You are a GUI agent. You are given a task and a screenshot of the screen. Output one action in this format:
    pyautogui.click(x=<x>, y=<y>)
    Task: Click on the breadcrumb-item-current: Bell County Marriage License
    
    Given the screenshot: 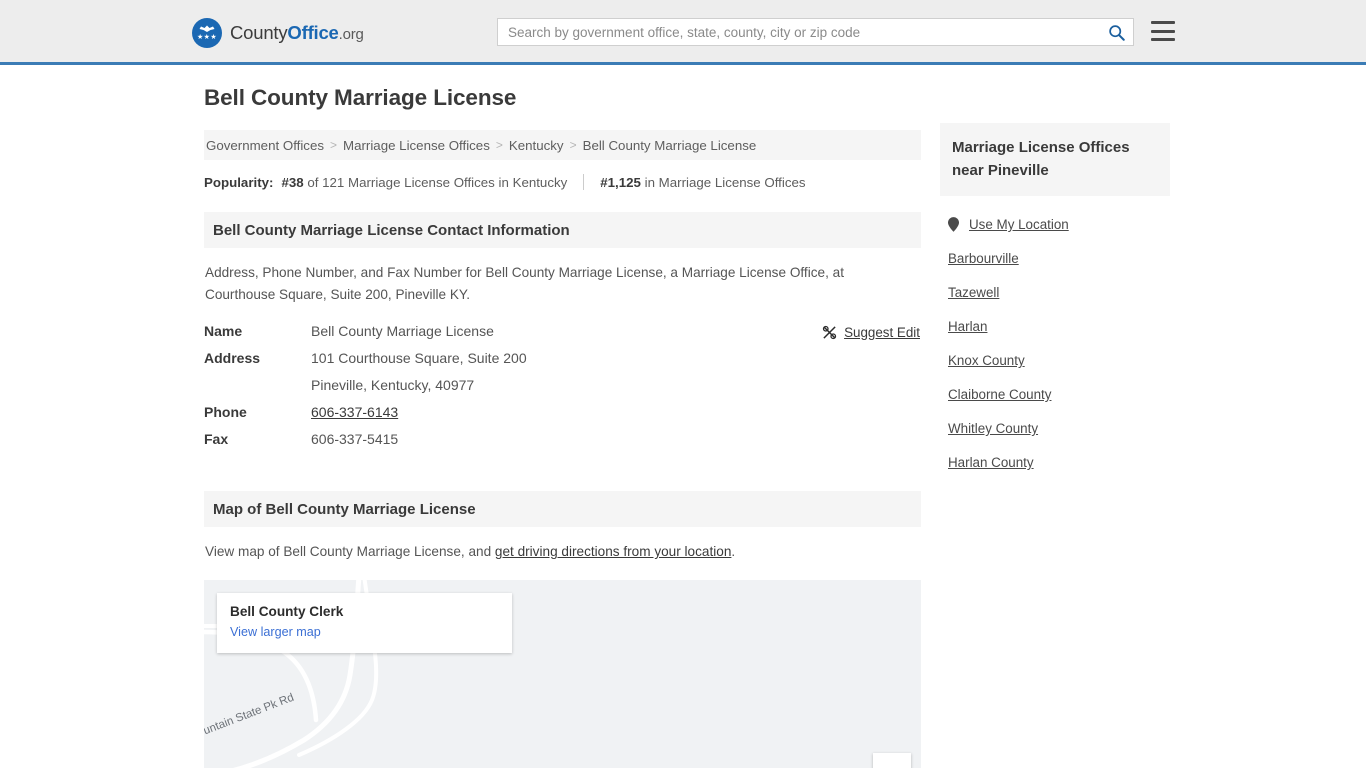 What is the action you would take?
    pyautogui.click(x=669, y=145)
    